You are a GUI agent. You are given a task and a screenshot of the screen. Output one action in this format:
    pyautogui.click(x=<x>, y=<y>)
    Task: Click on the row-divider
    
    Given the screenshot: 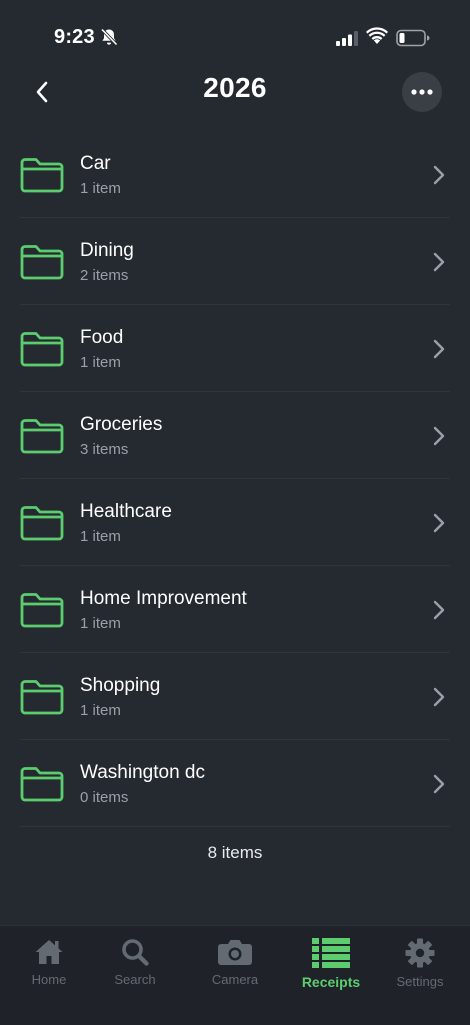 What is the action you would take?
    pyautogui.click(x=235, y=826)
    